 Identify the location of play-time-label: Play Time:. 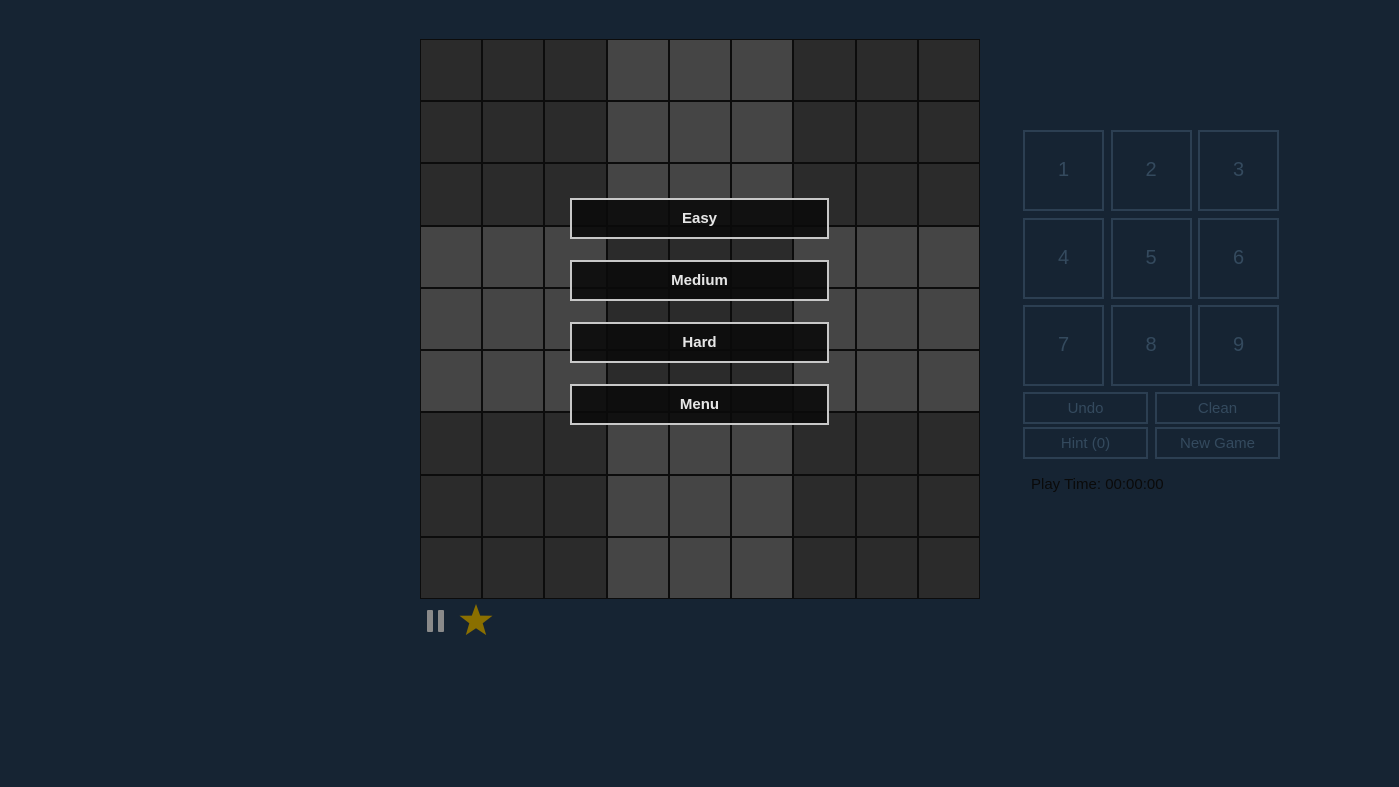
(1066, 484).